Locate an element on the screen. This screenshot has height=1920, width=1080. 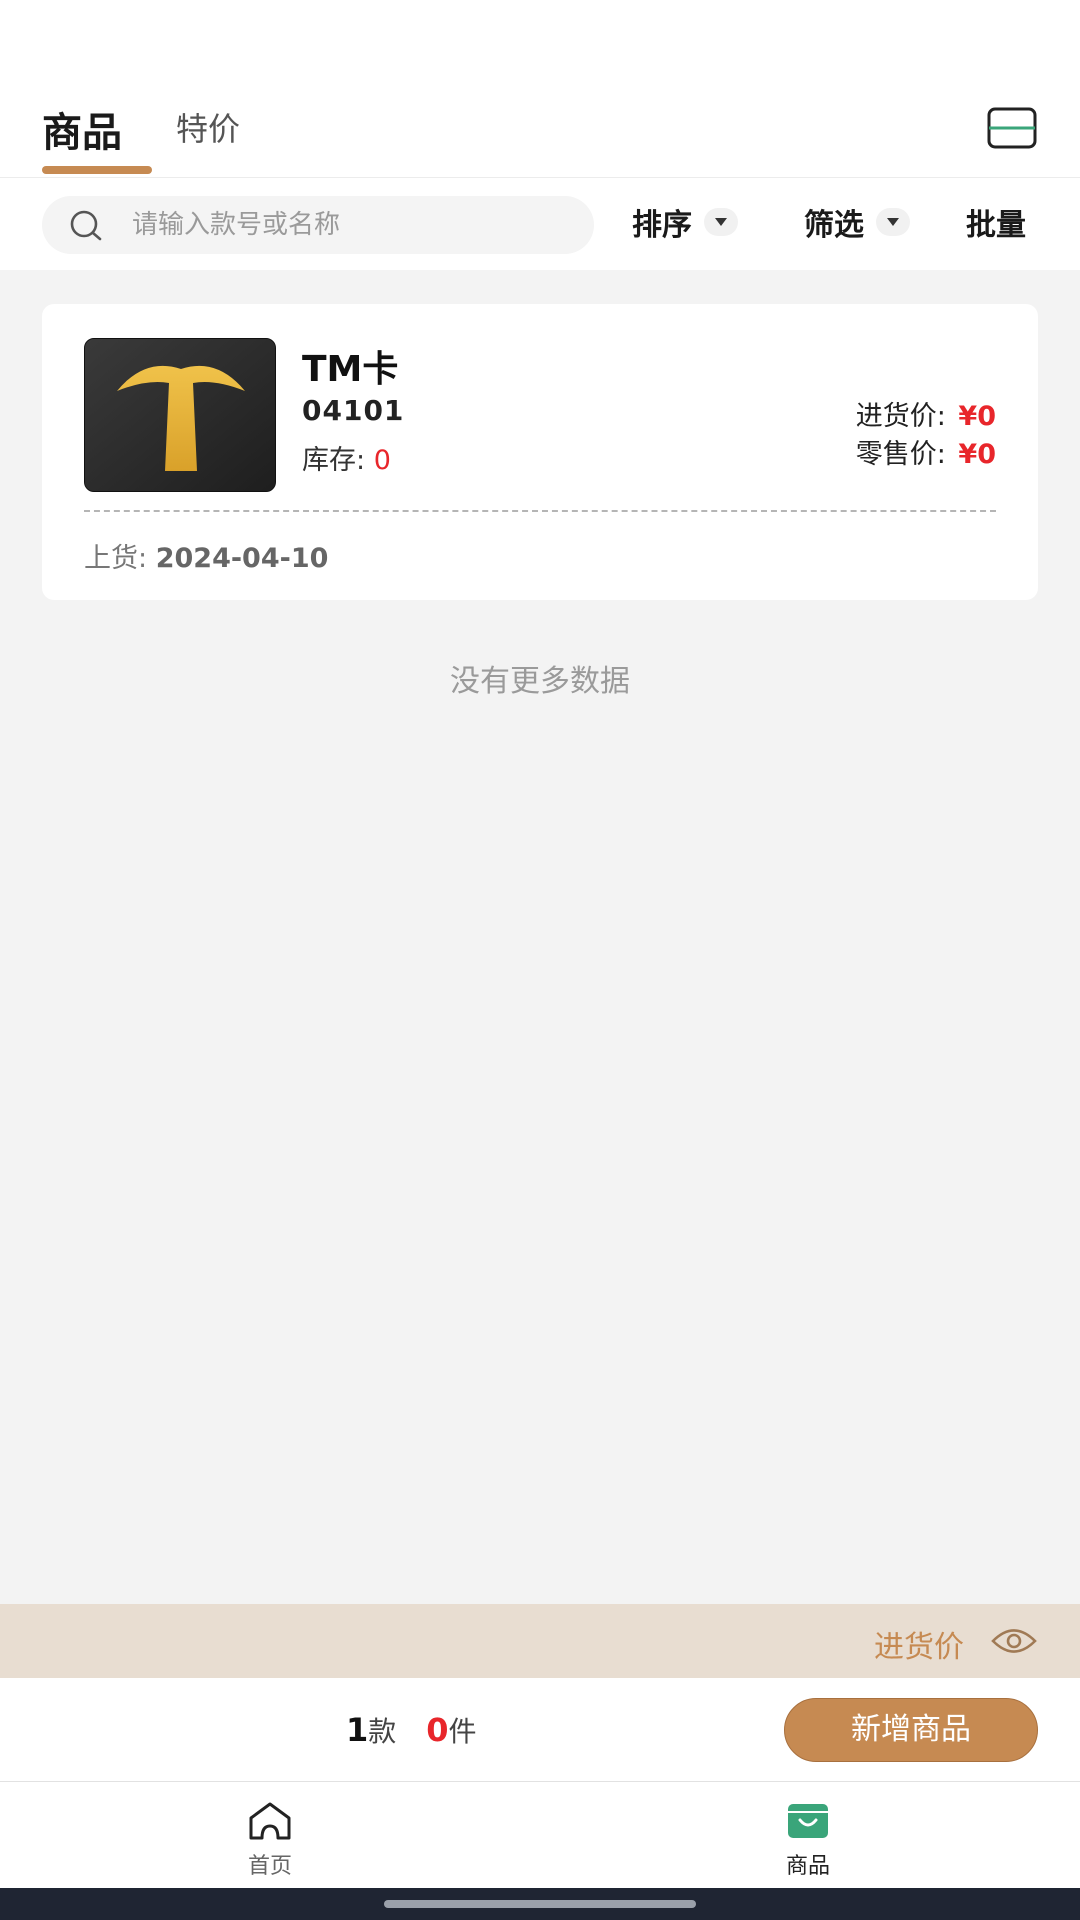
retail-price-label: 零售价: is located at coordinates (900, 454).